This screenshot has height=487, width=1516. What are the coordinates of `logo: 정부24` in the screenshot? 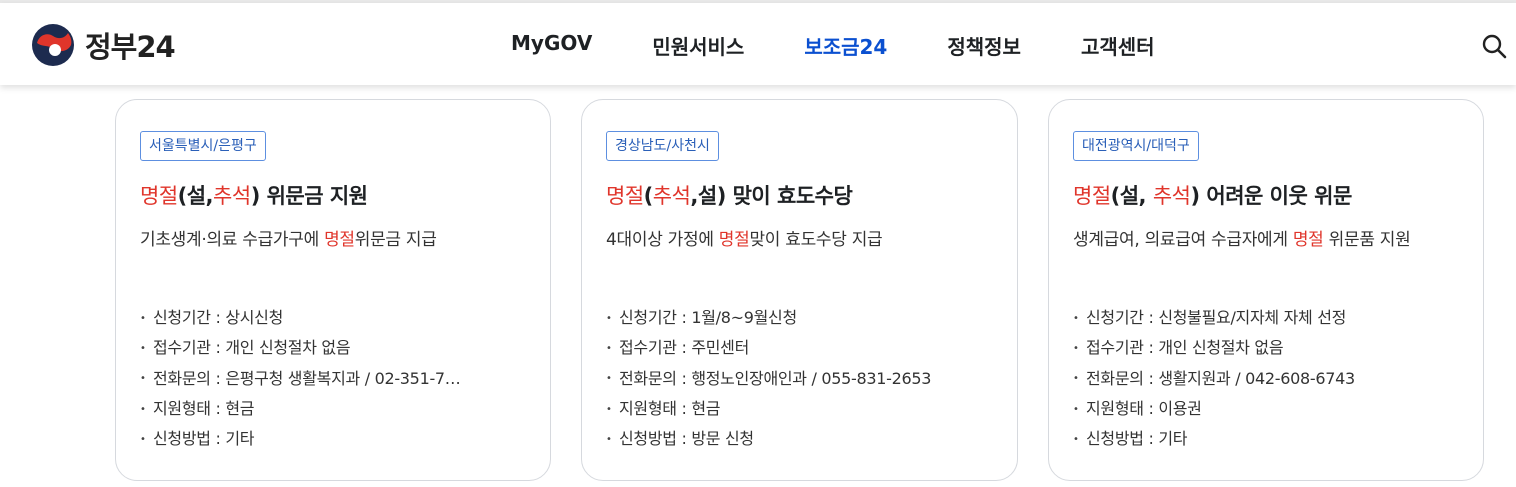 It's located at (103, 45).